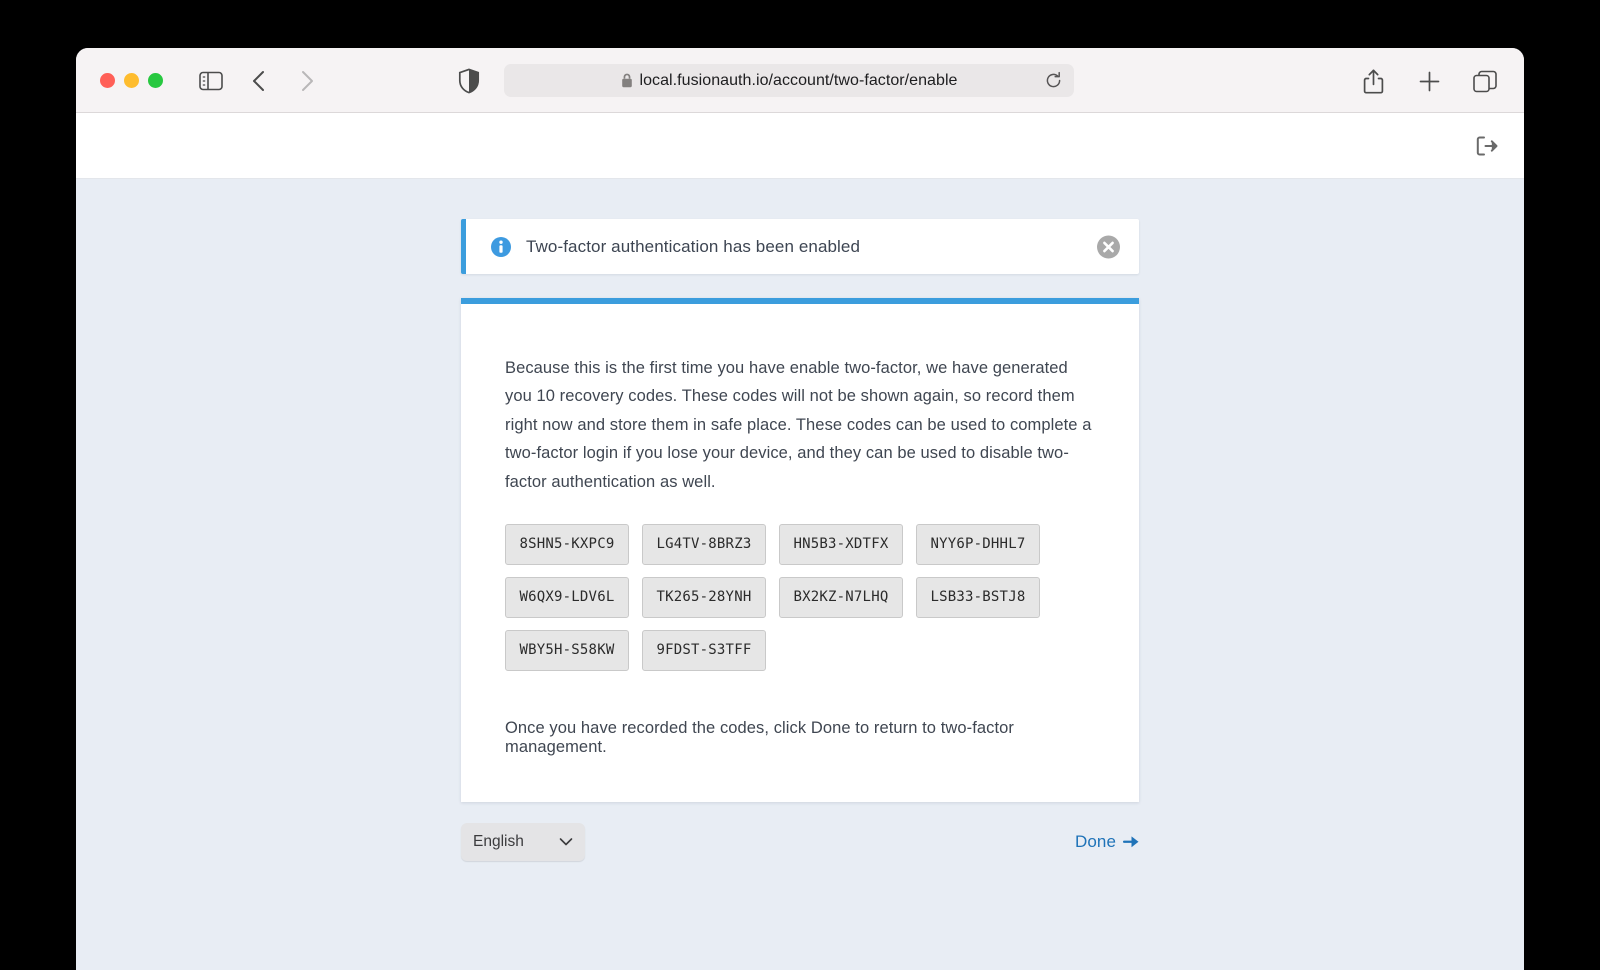 The width and height of the screenshot is (1600, 970). What do you see at coordinates (1095, 841) in the screenshot?
I see `done-button-label: Done` at bounding box center [1095, 841].